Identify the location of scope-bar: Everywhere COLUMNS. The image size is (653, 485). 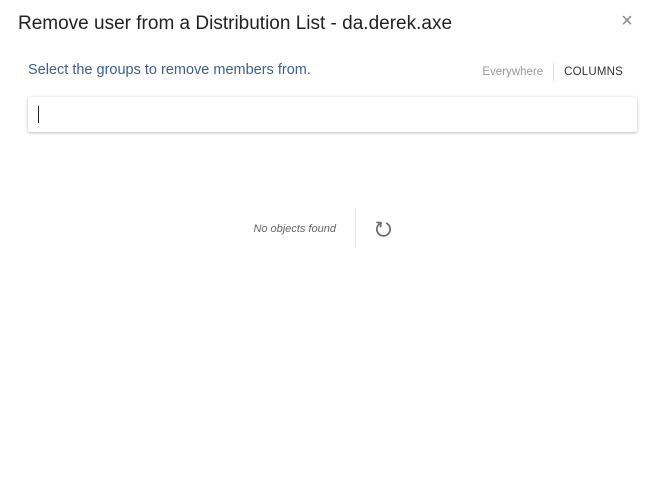
(552, 72).